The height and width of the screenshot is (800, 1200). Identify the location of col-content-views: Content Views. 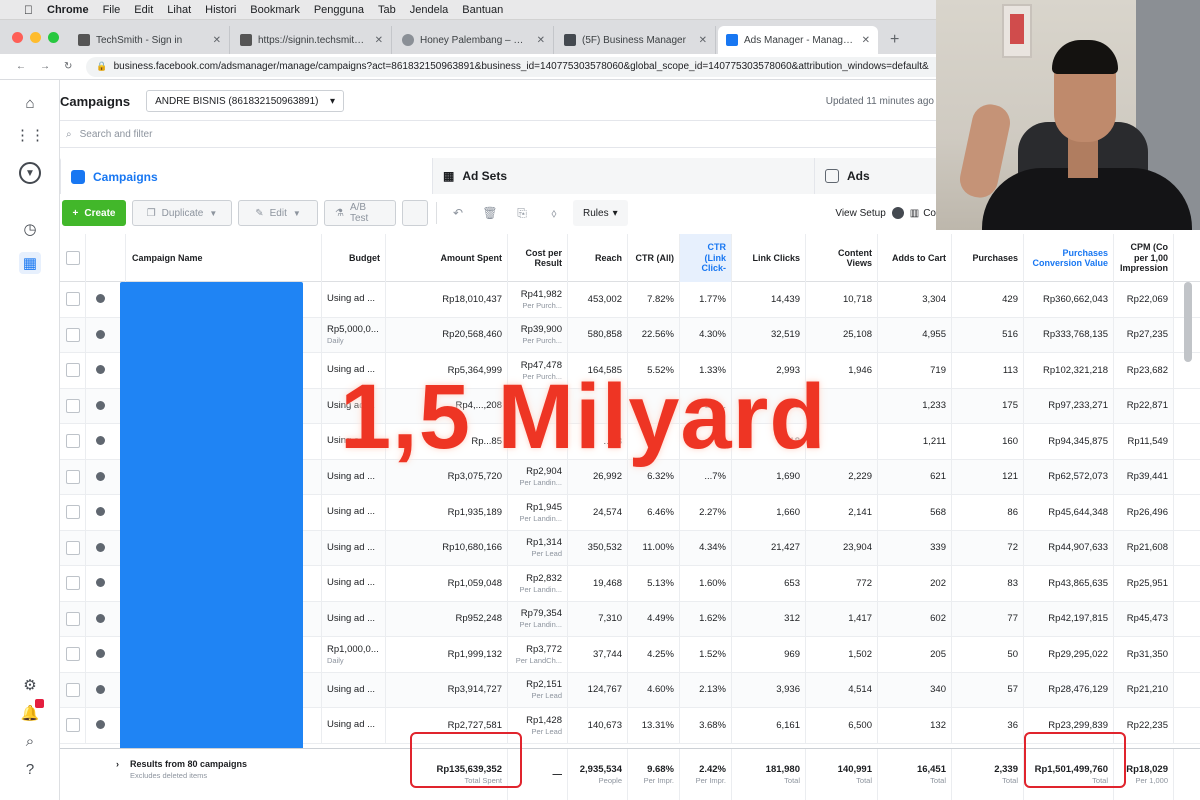
(842, 258).